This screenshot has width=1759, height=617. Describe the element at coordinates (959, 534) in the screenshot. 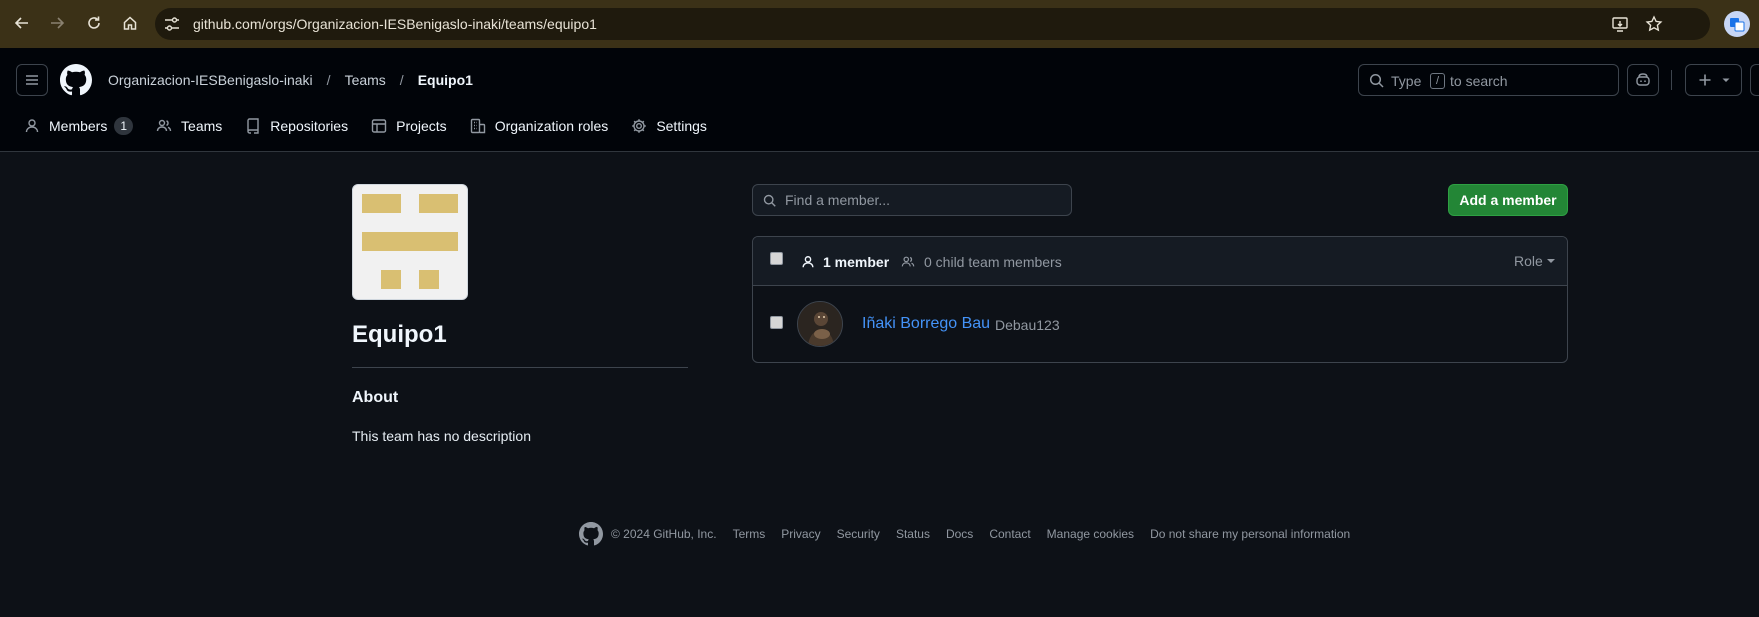

I see `footer-link-docs: Docs` at that location.